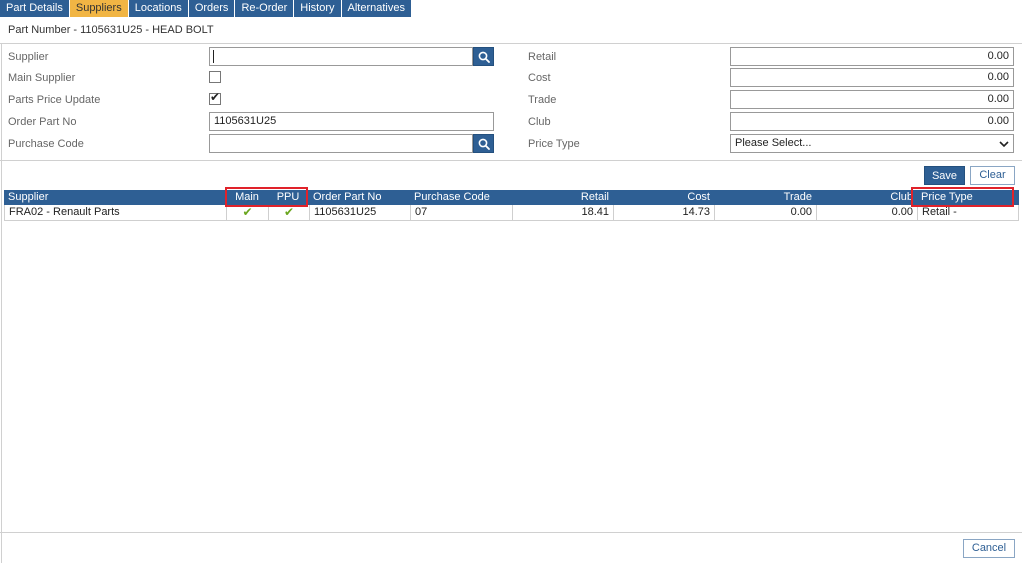 This screenshot has height=563, width=1022. I want to click on tab-part-details: Part Details, so click(34, 8).